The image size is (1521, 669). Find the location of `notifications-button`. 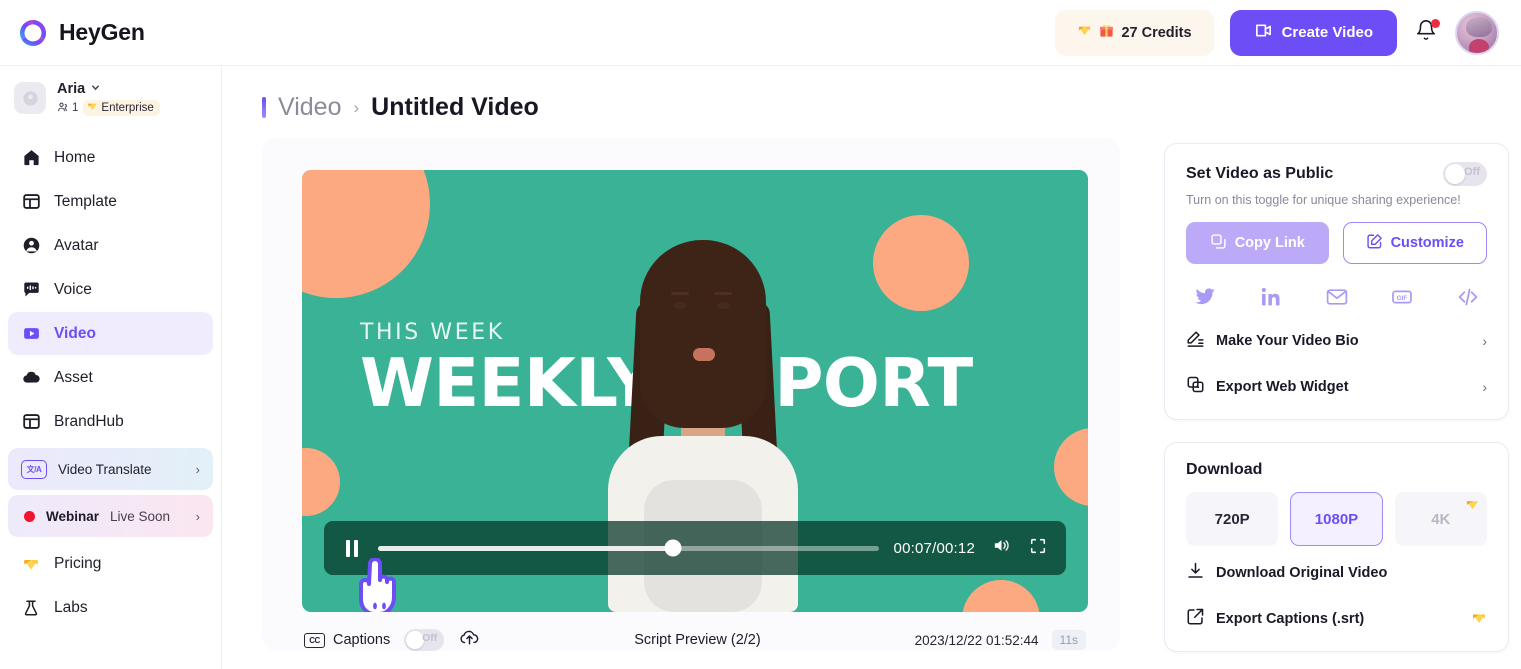

notifications-button is located at coordinates (1426, 32).